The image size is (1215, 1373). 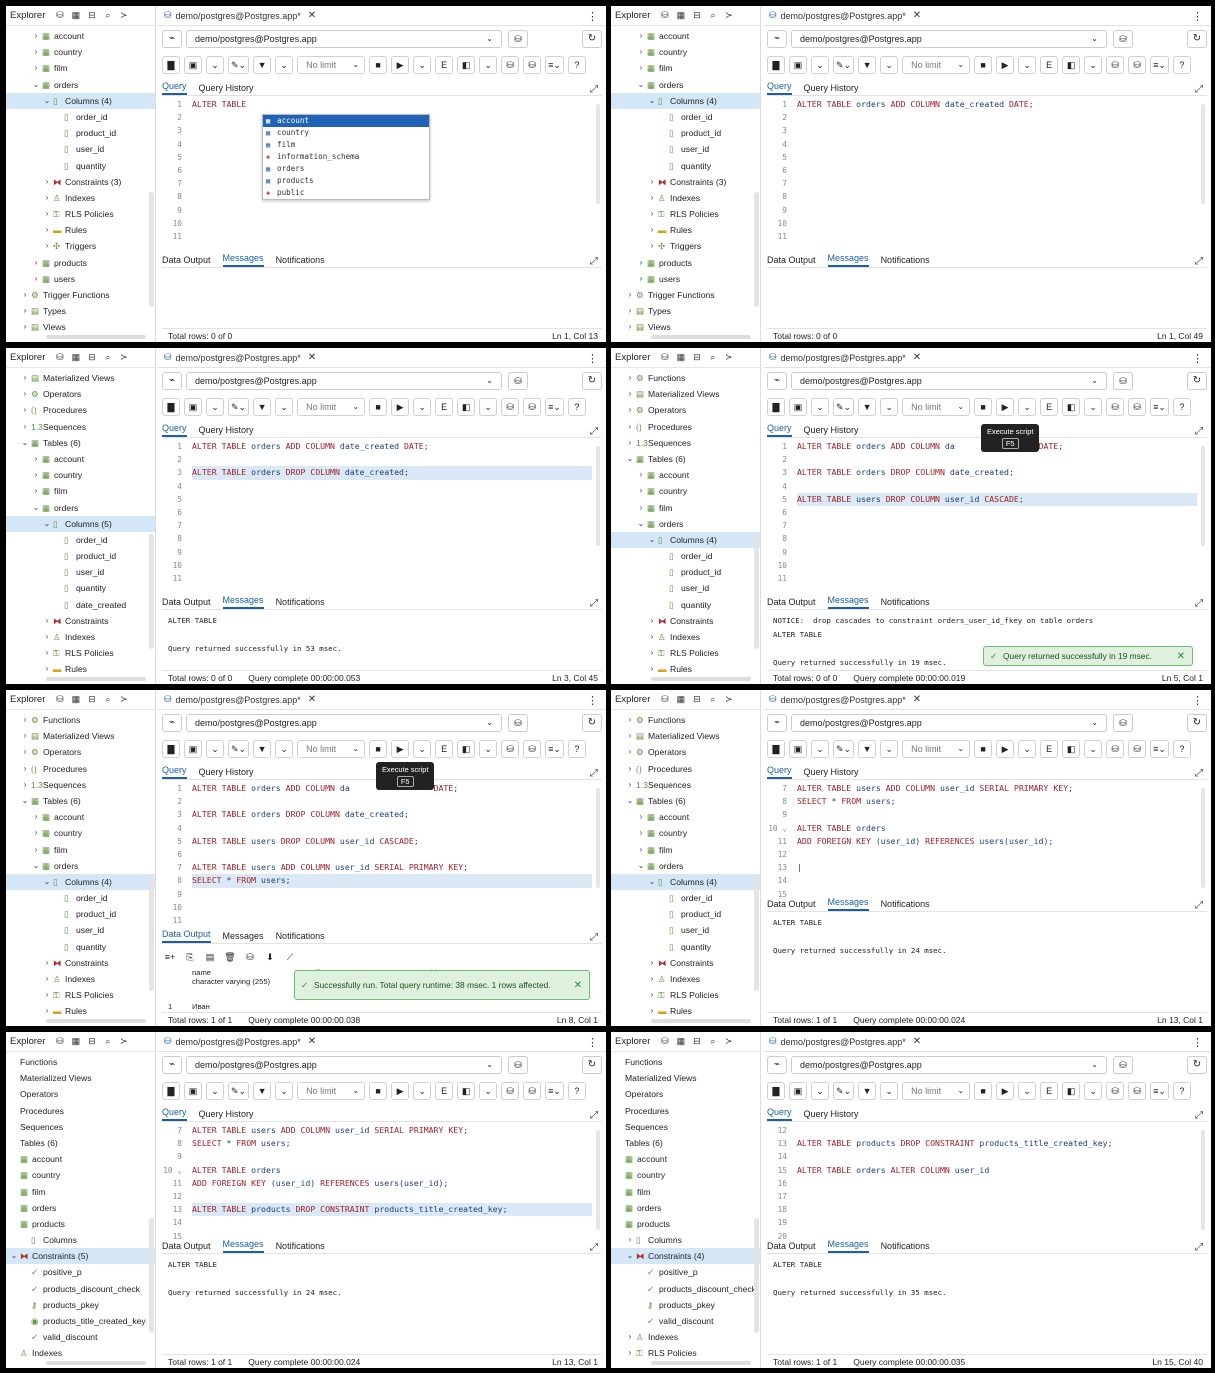 What do you see at coordinates (685, 930) in the screenshot?
I see `tree-item: ▯ user_id` at bounding box center [685, 930].